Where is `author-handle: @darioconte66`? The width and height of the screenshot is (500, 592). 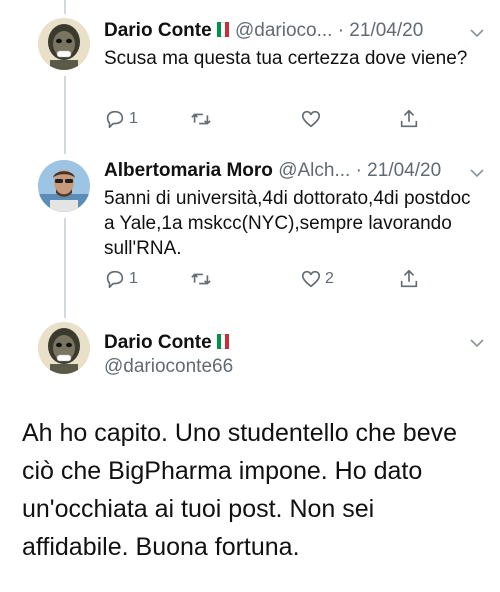
author-handle: @darioconte66 is located at coordinates (168, 367).